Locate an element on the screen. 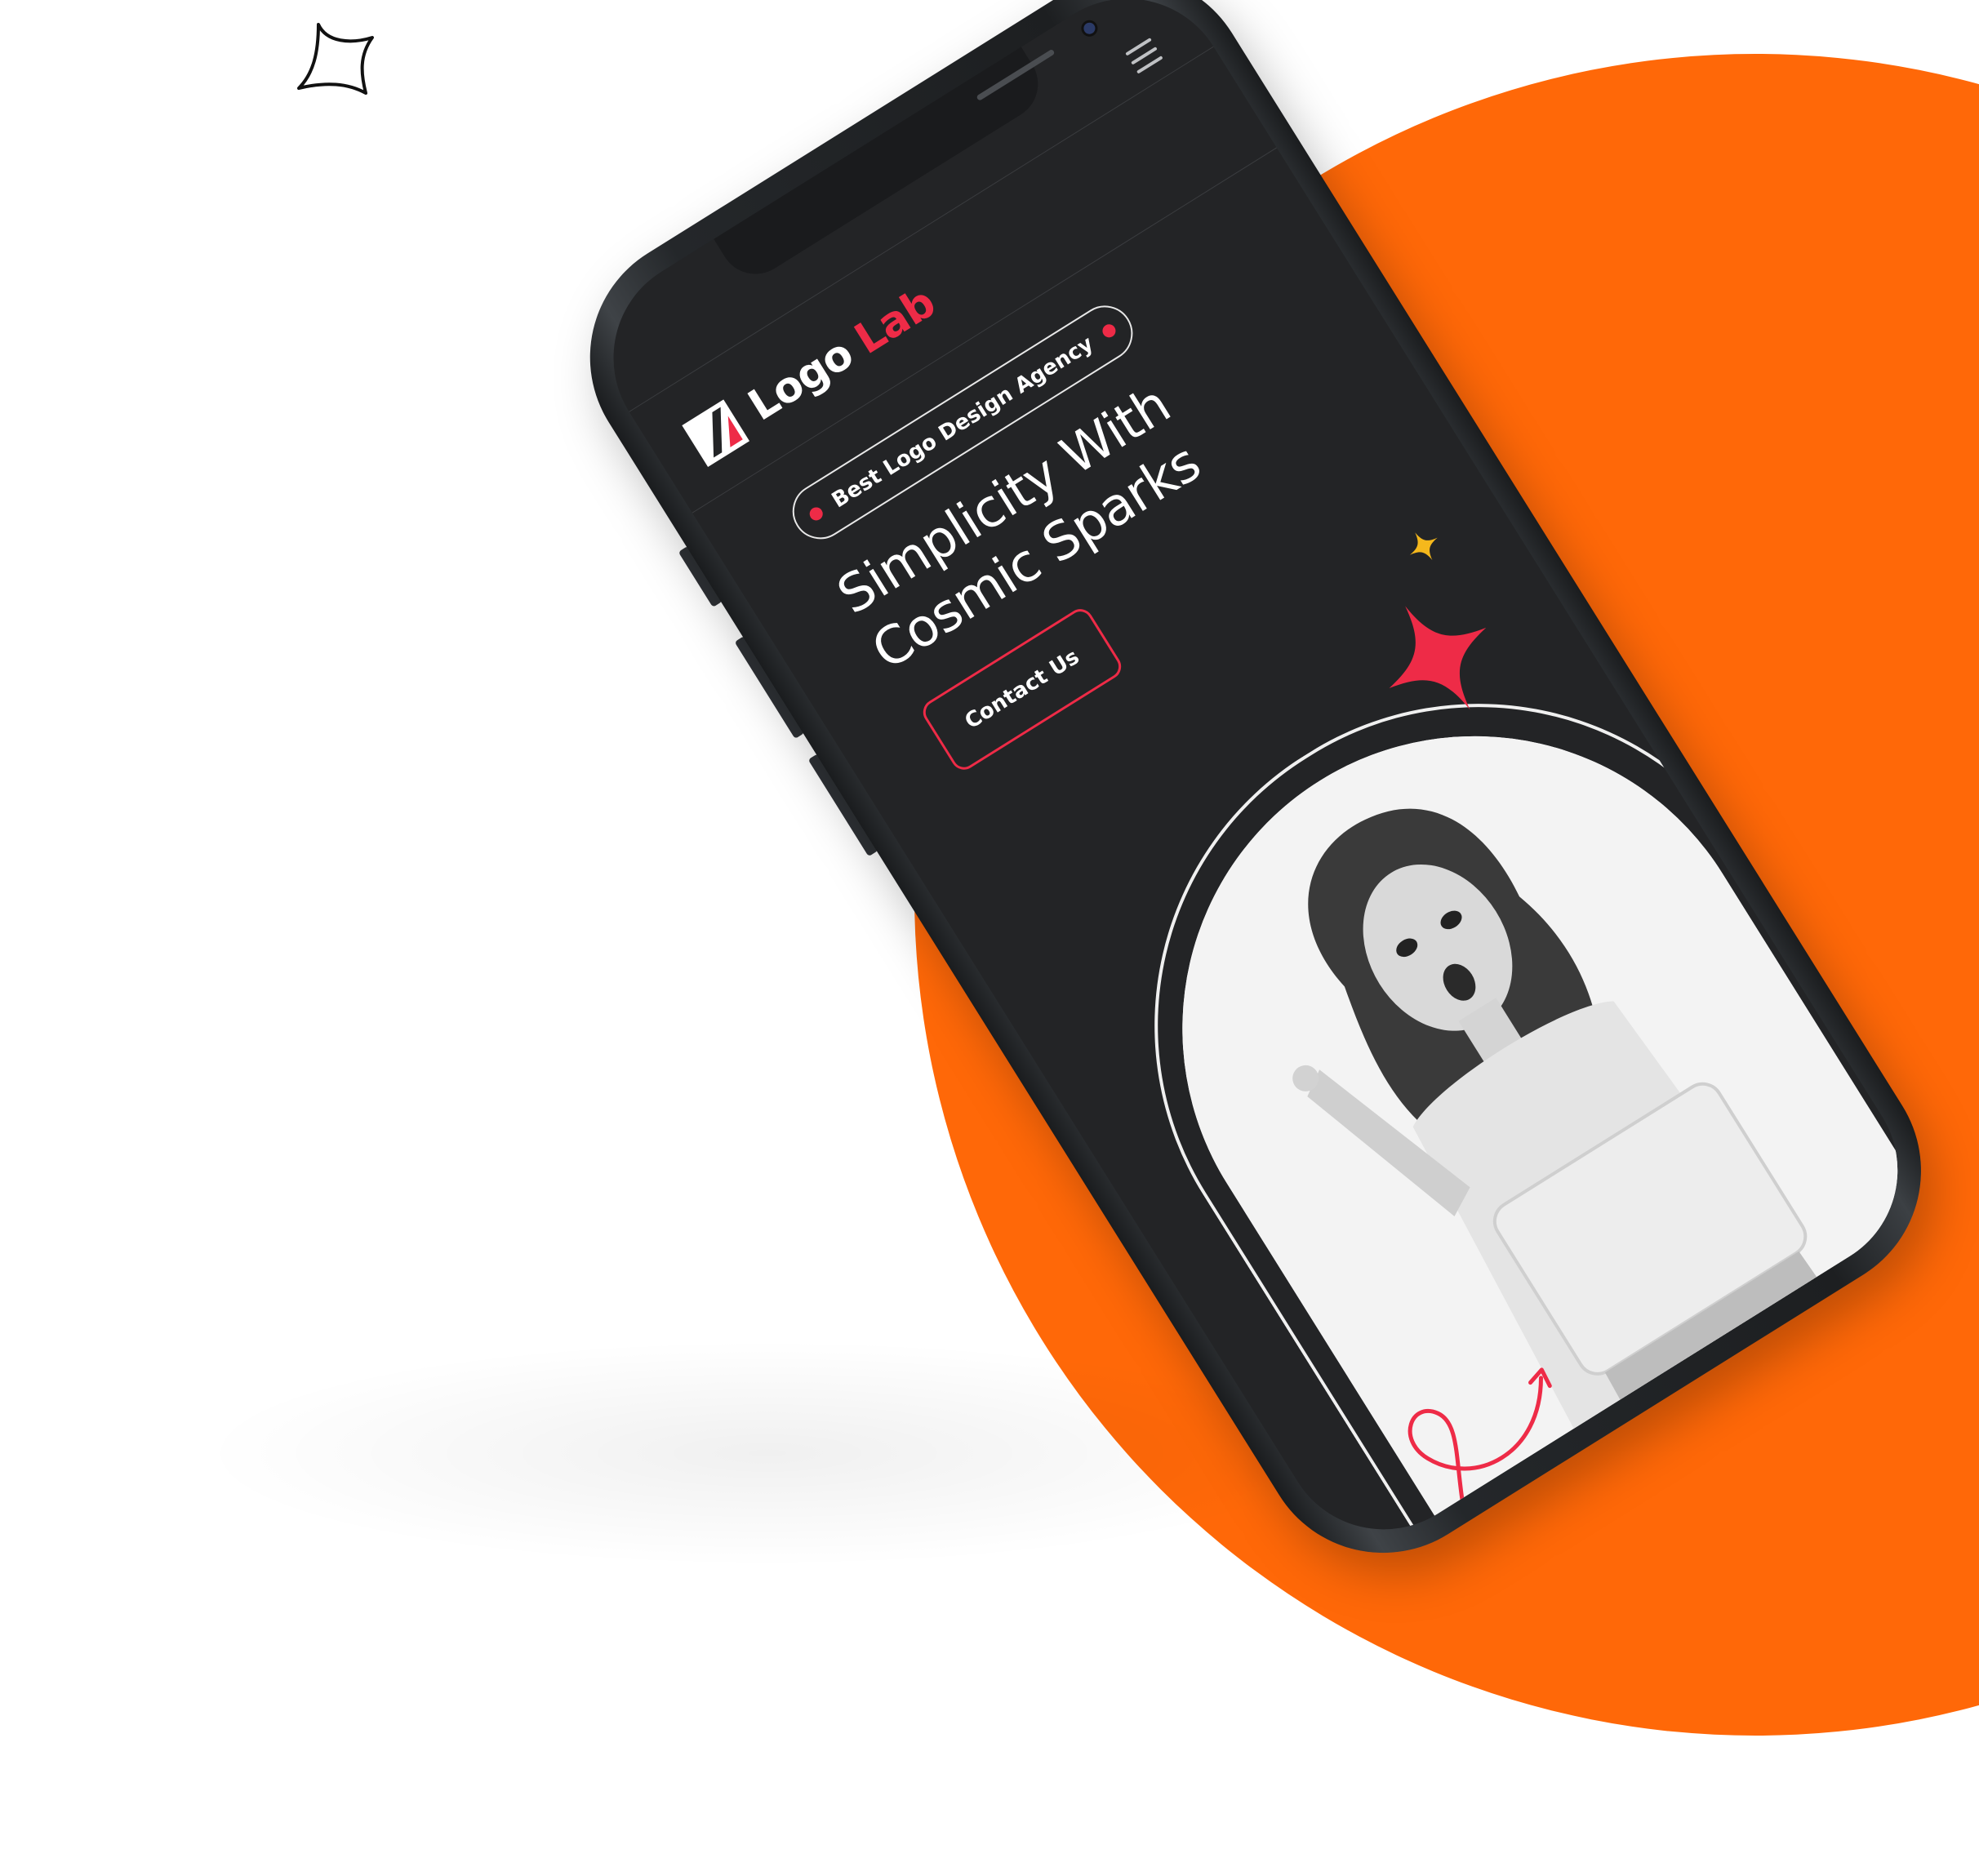 This screenshot has width=1979, height=1876. badge-dot-right is located at coordinates (1109, 331).